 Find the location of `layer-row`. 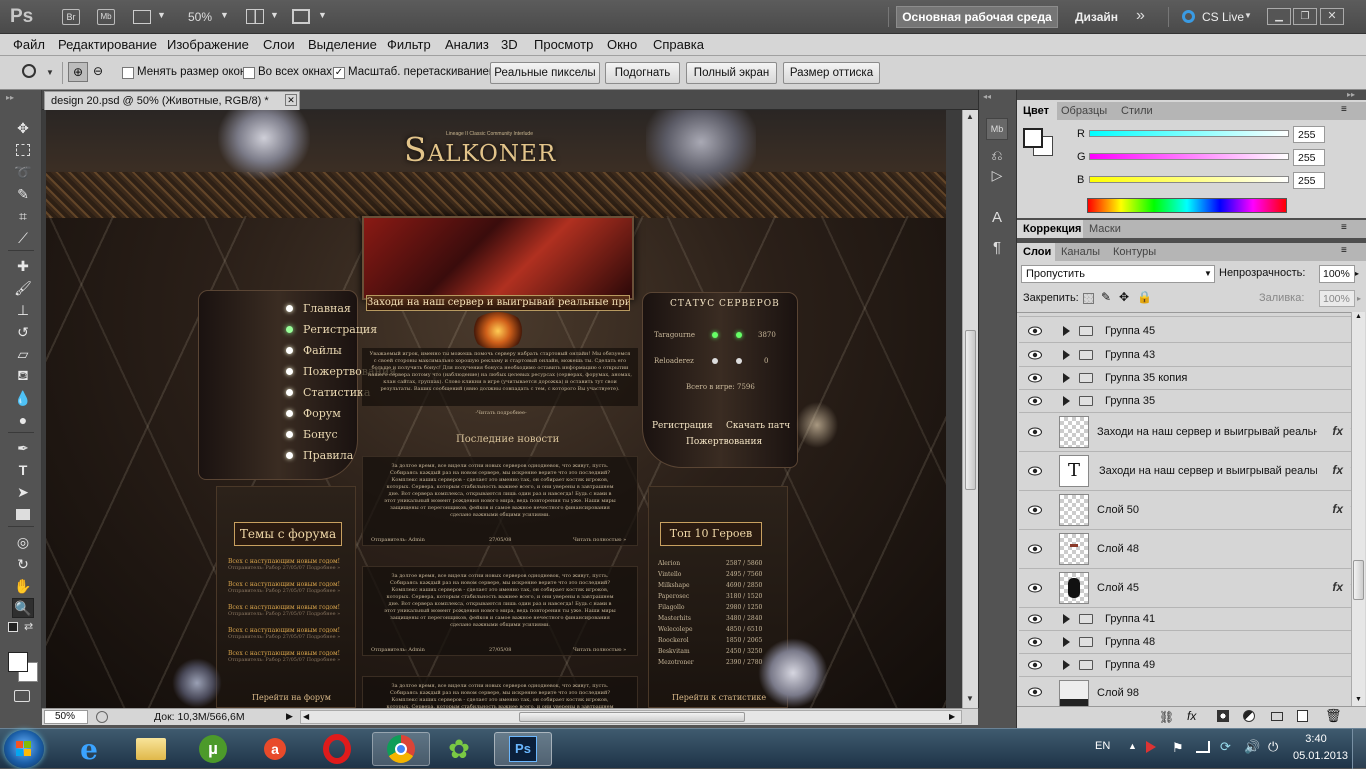

layer-row is located at coordinates (1185, 315).